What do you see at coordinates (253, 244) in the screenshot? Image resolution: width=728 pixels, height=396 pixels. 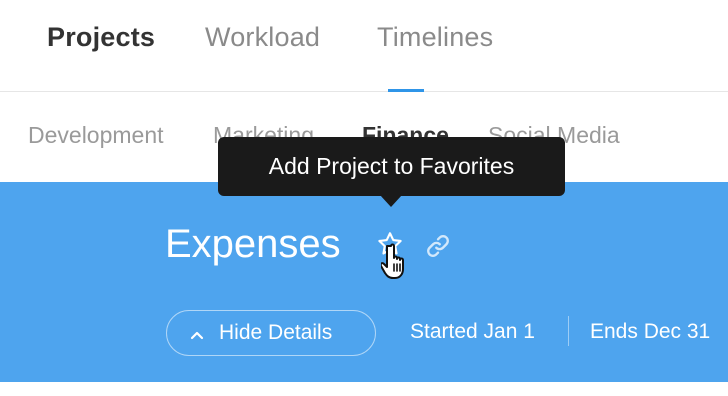 I see `project-title: Expenses` at bounding box center [253, 244].